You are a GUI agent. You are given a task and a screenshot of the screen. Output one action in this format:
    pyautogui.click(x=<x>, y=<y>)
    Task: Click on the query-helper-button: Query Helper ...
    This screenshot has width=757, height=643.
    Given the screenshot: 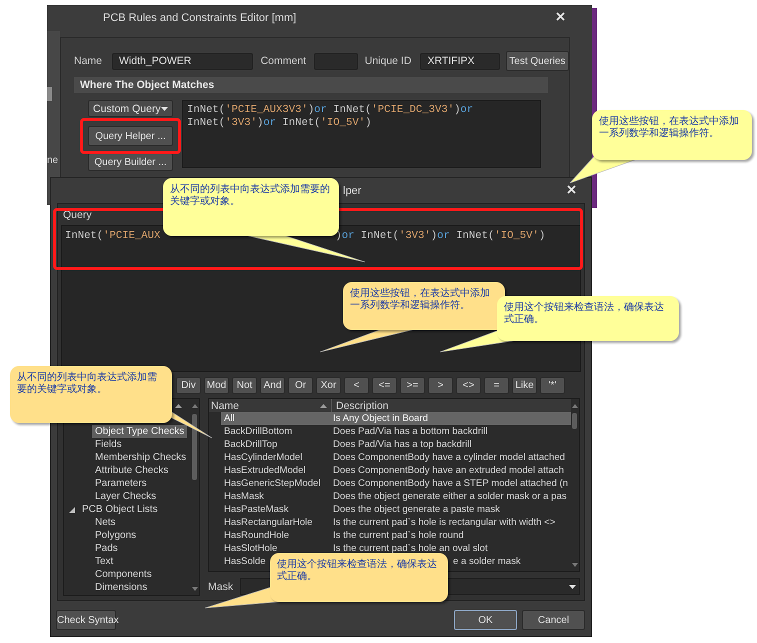 What is the action you would take?
    pyautogui.click(x=130, y=136)
    